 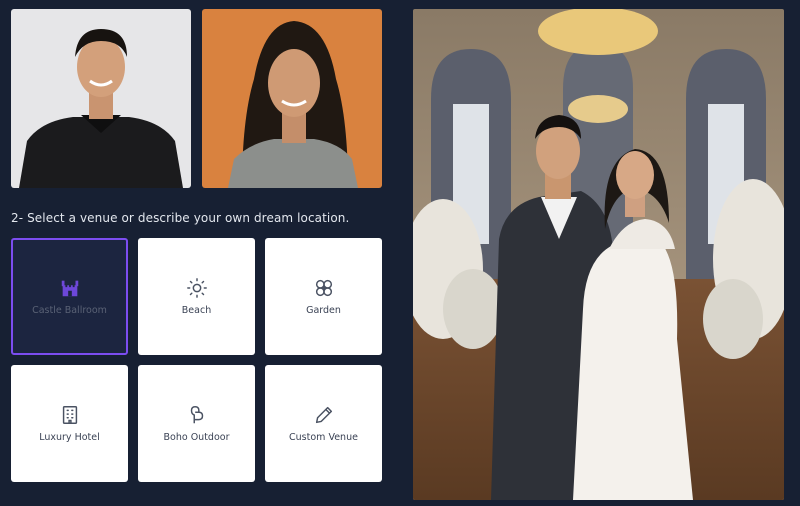 What do you see at coordinates (196, 288) in the screenshot?
I see `sun-icon` at bounding box center [196, 288].